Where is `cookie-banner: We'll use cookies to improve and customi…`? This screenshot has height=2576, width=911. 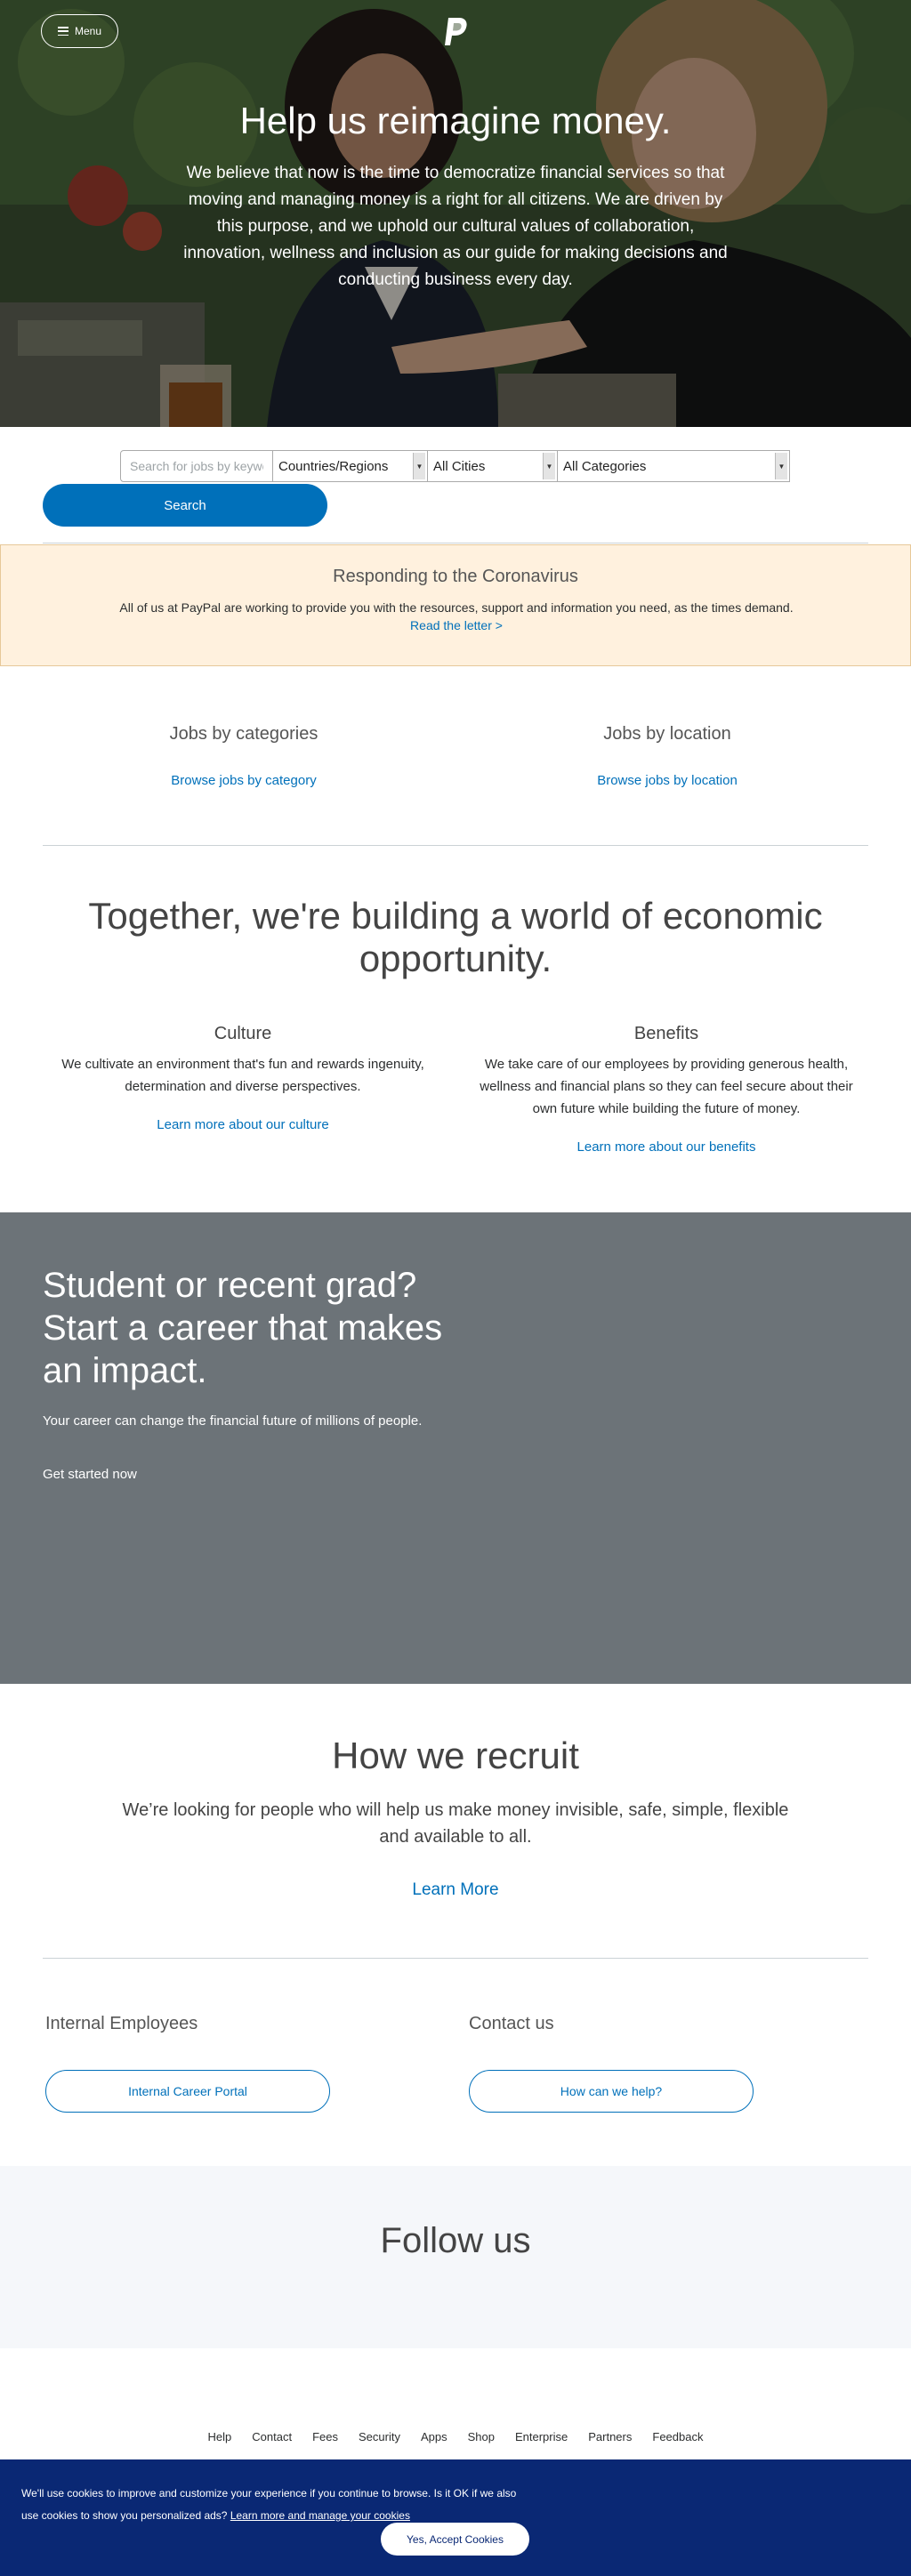 cookie-banner: We'll use cookies to improve and customi… is located at coordinates (455, 2517).